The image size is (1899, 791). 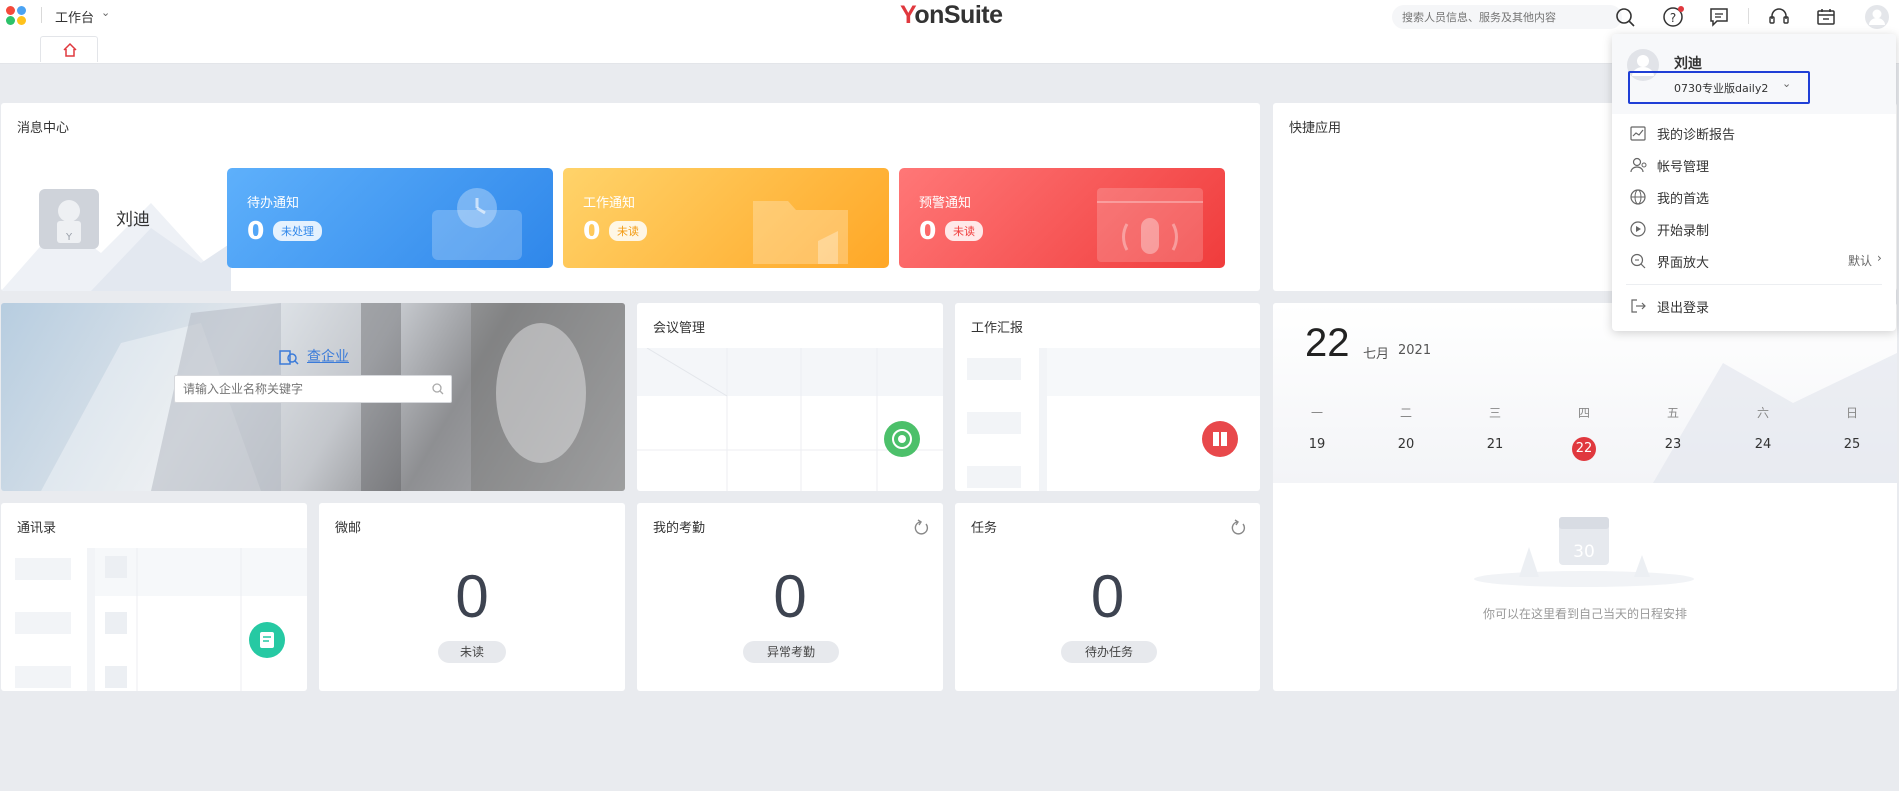 What do you see at coordinates (791, 652) in the screenshot?
I see `attendance-status-pill: 异常考勤` at bounding box center [791, 652].